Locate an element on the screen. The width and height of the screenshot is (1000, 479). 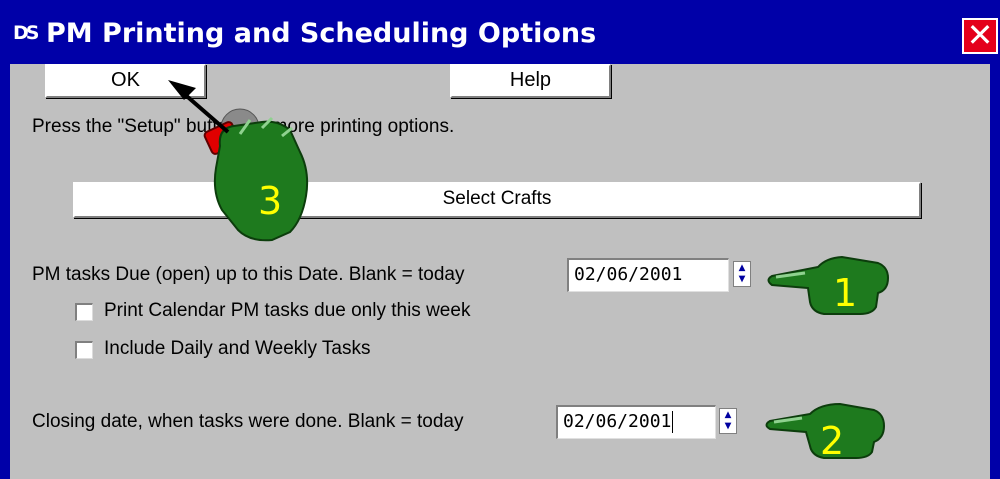
callout-2-hand-icon: 2 is located at coordinates (825, 432).